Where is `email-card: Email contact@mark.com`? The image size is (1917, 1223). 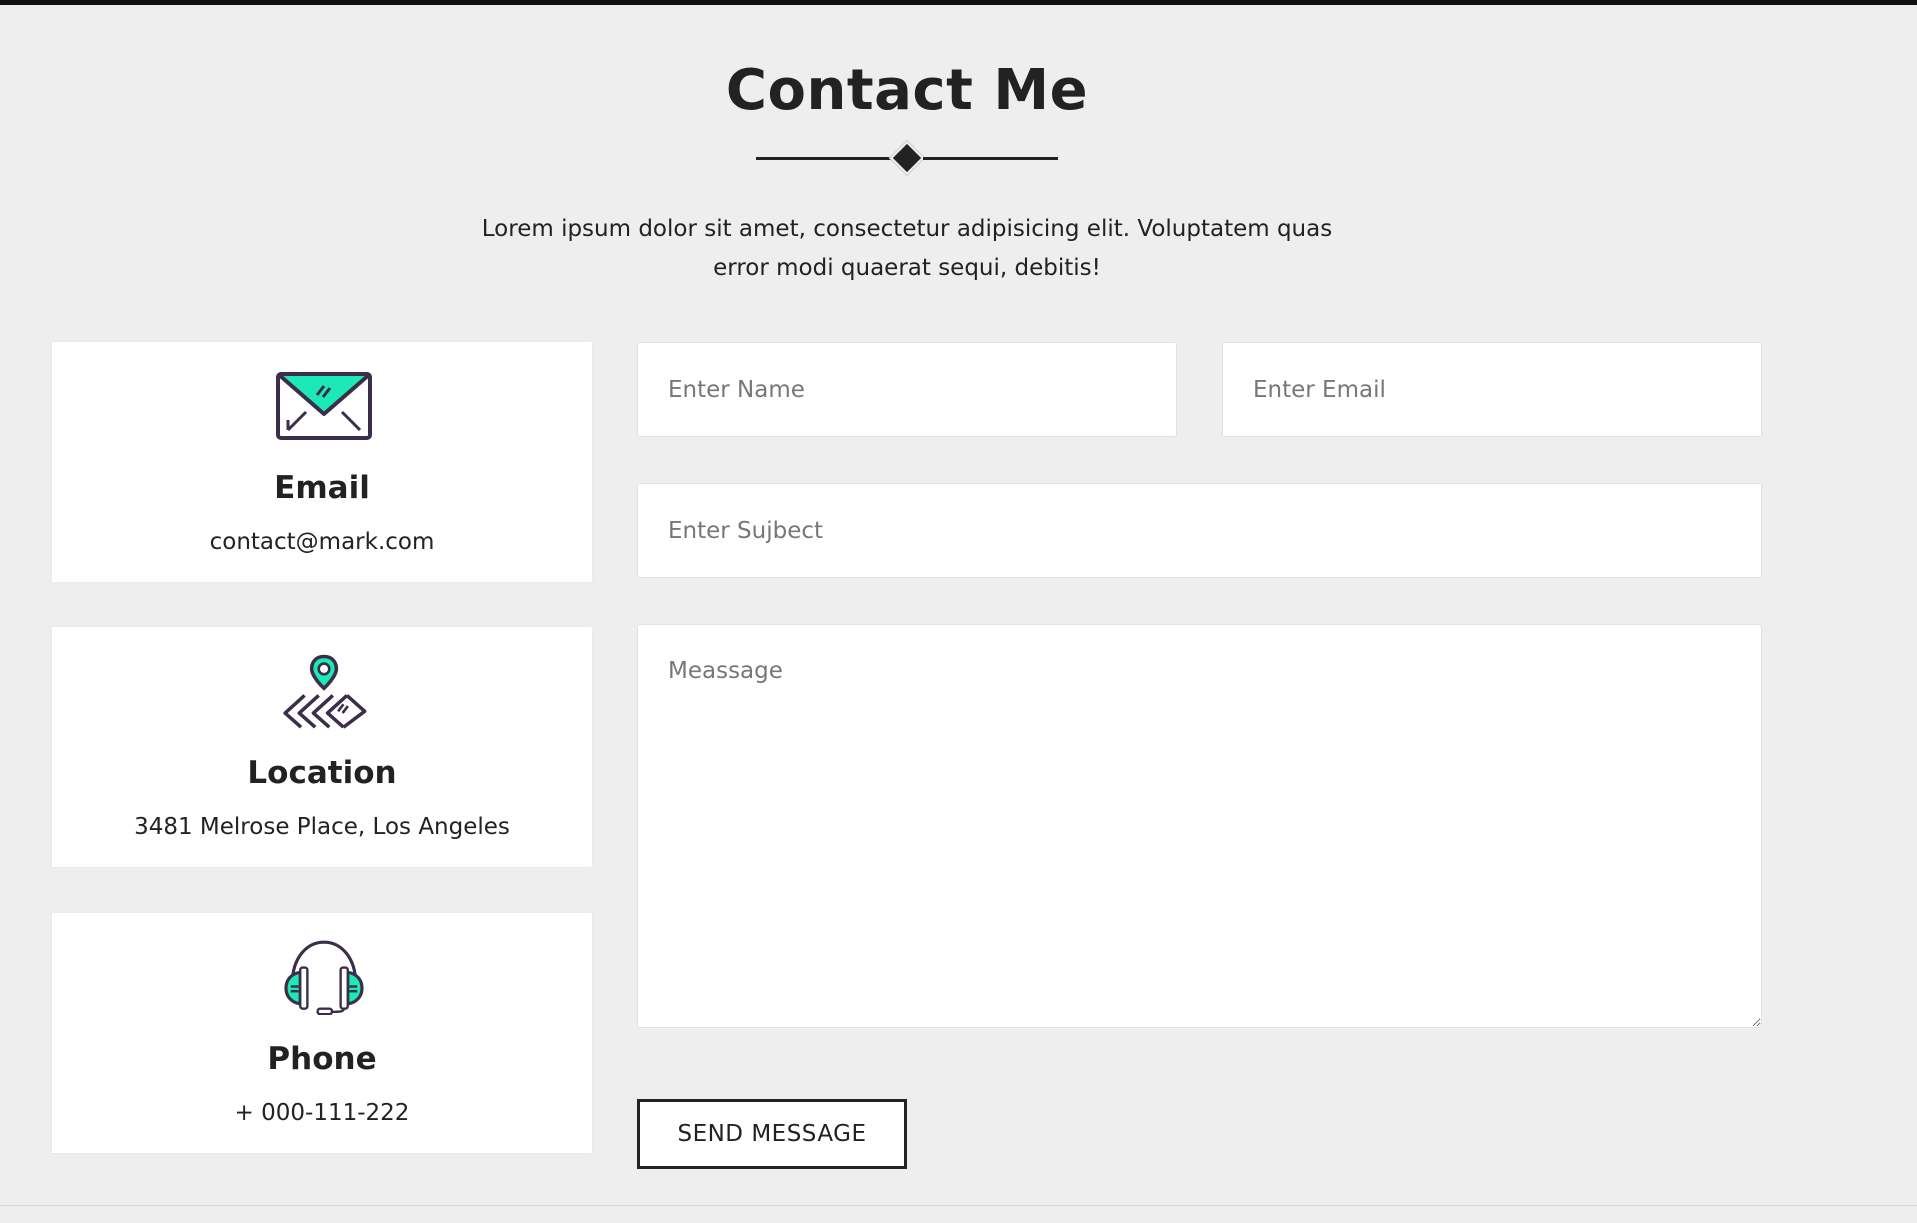
email-card: Email contact@mark.com is located at coordinates (322, 462).